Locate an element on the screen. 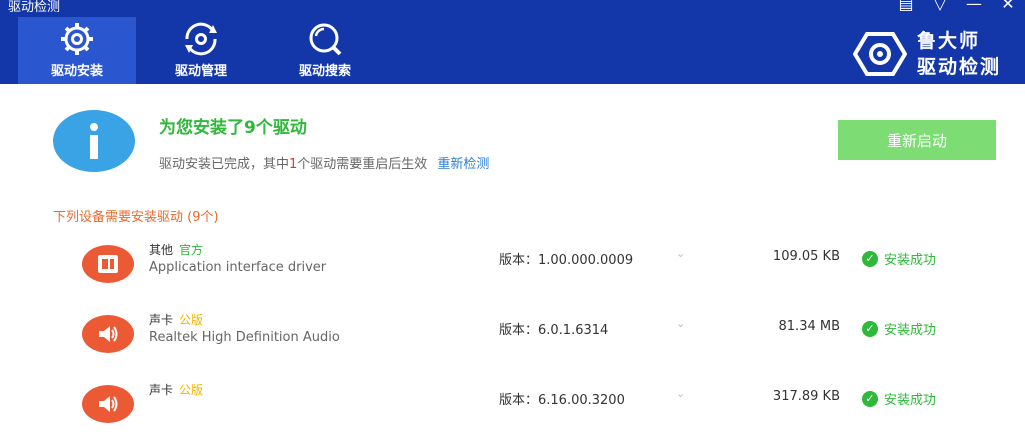 The image size is (1025, 447). tab-driver-install: 驱动安装 is located at coordinates (77, 50).